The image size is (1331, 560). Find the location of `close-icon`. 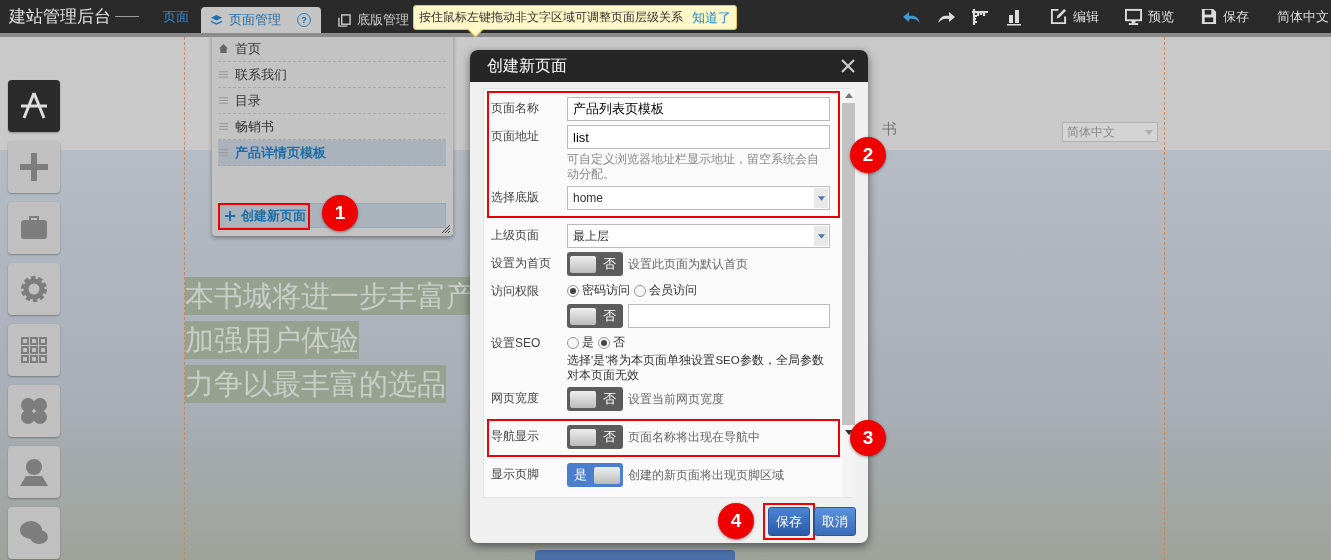

close-icon is located at coordinates (848, 66).